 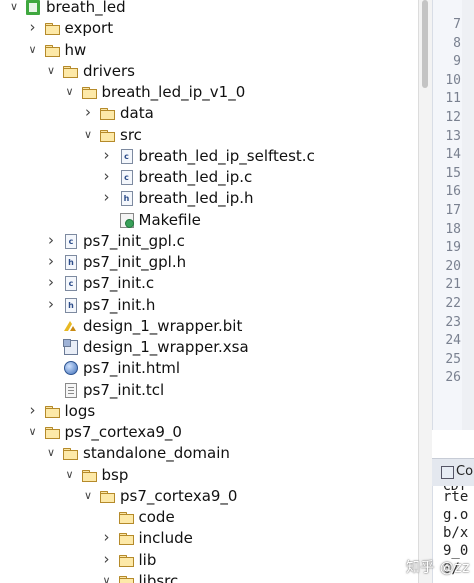 What do you see at coordinates (209, 50) in the screenshot?
I see `tree-item: ∨ hw` at bounding box center [209, 50].